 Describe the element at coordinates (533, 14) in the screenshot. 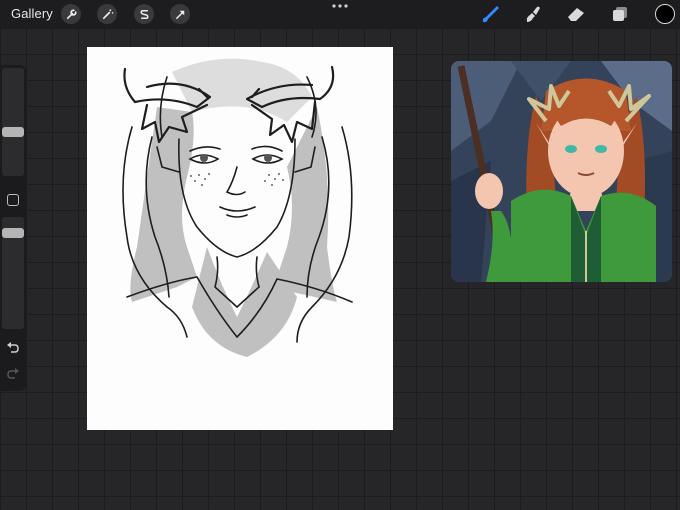

I see `smudge-icon` at that location.